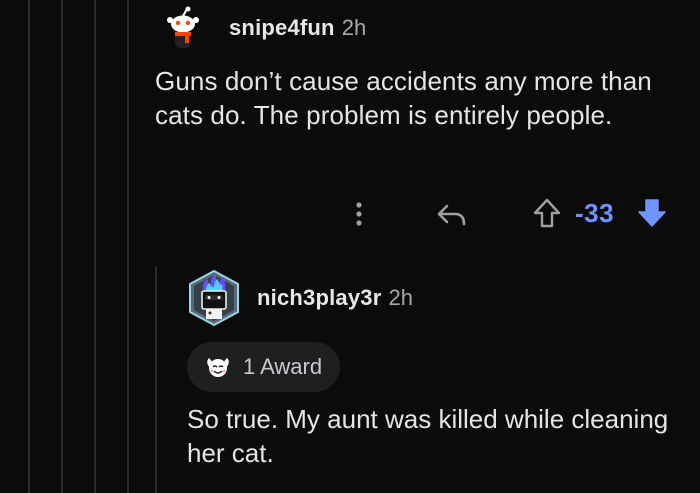 Image resolution: width=700 pixels, height=493 pixels. I want to click on reply-arrow-icon, so click(451, 215).